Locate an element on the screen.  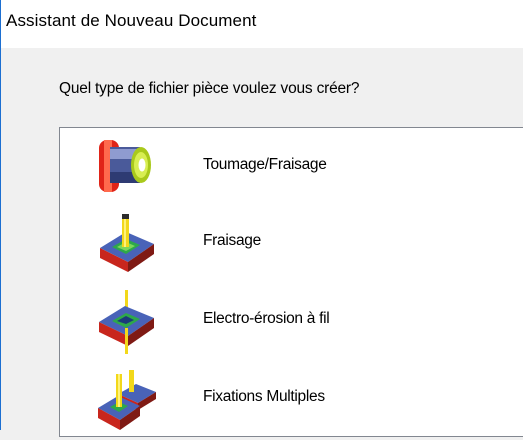
multiple-fixtures-icon is located at coordinates (128, 400).